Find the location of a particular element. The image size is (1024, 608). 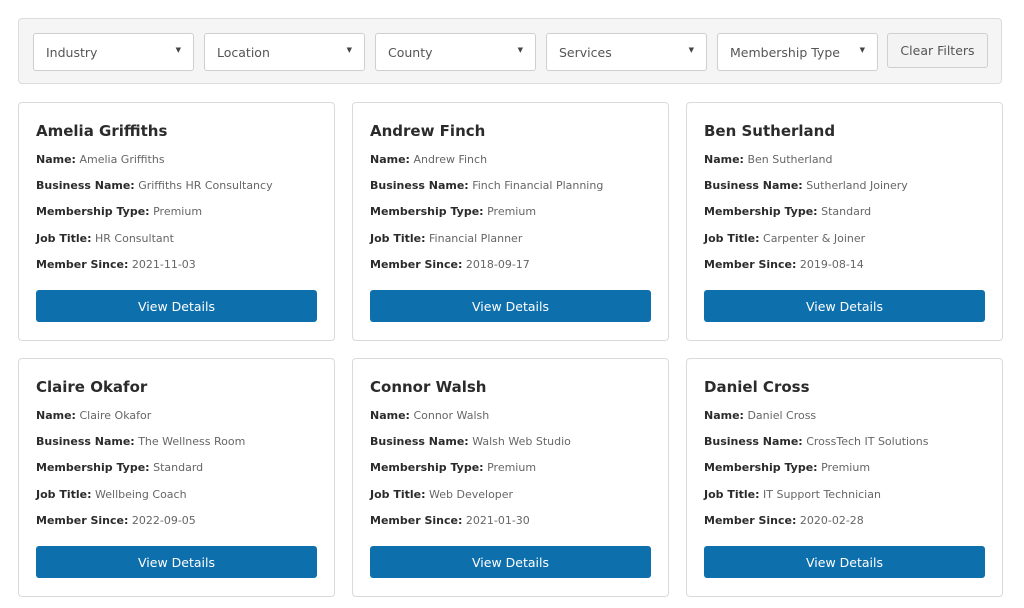

member-since-value: 2020-02-28 is located at coordinates (831, 520).